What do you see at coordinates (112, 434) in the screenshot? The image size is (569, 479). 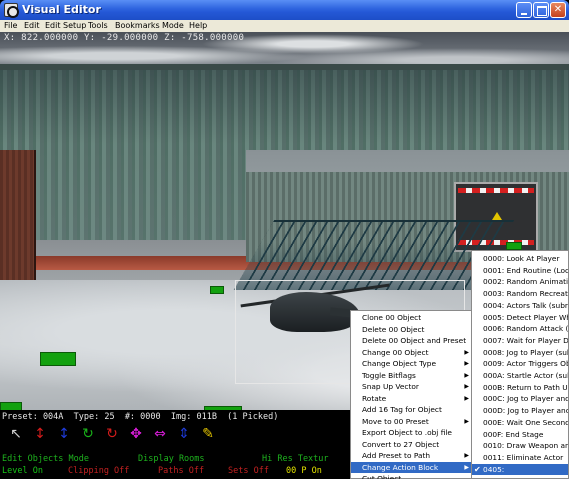 I see `rotate-red-icon: ↻` at bounding box center [112, 434].